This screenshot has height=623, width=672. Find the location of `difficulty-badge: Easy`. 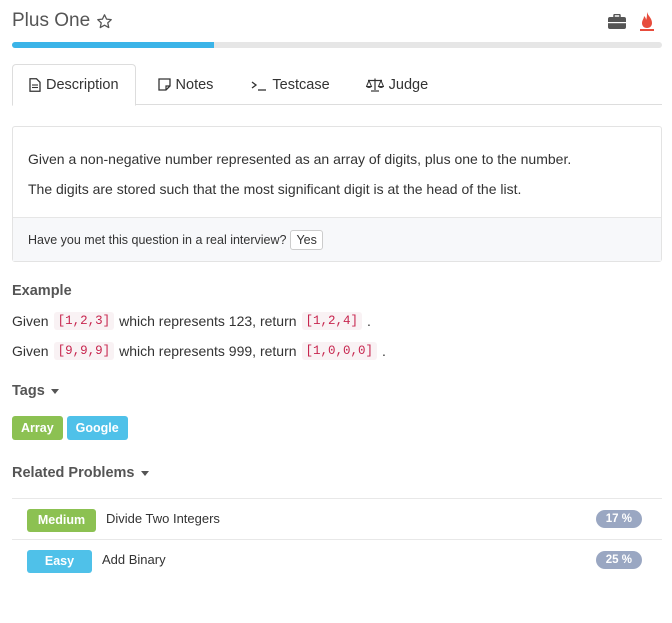

difficulty-badge: Easy is located at coordinates (59, 561).